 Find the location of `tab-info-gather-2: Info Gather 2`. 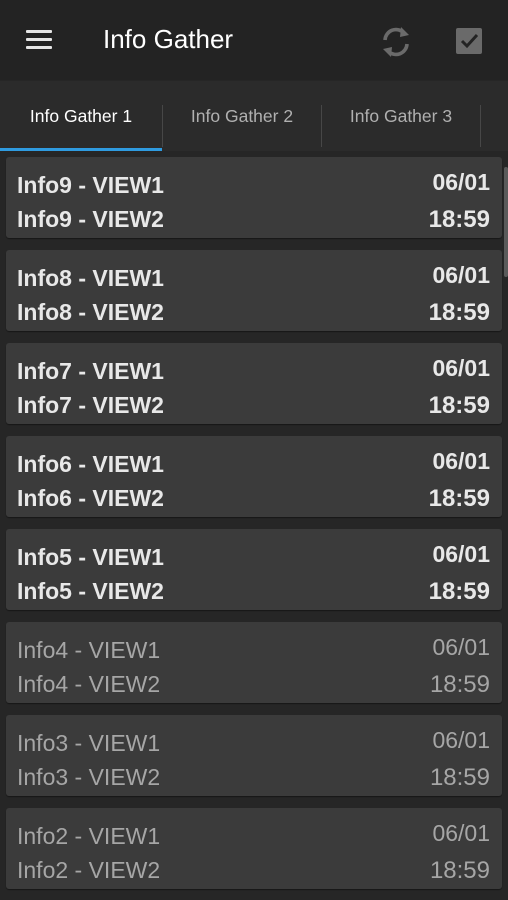

tab-info-gather-2: Info Gather 2 is located at coordinates (242, 116).